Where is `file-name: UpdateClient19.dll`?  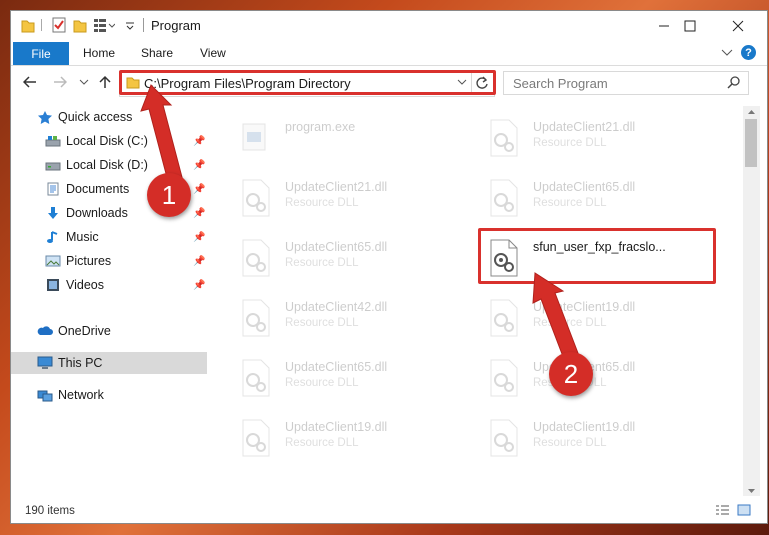
file-name: UpdateClient19.dll is located at coordinates (584, 427).